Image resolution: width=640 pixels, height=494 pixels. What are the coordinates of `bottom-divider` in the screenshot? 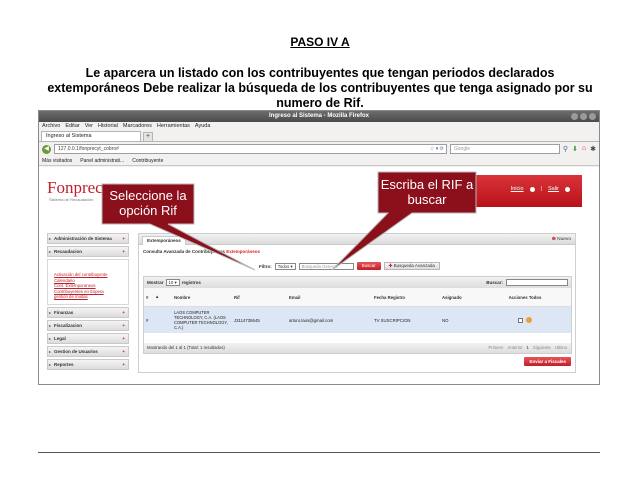 It's located at (319, 452).